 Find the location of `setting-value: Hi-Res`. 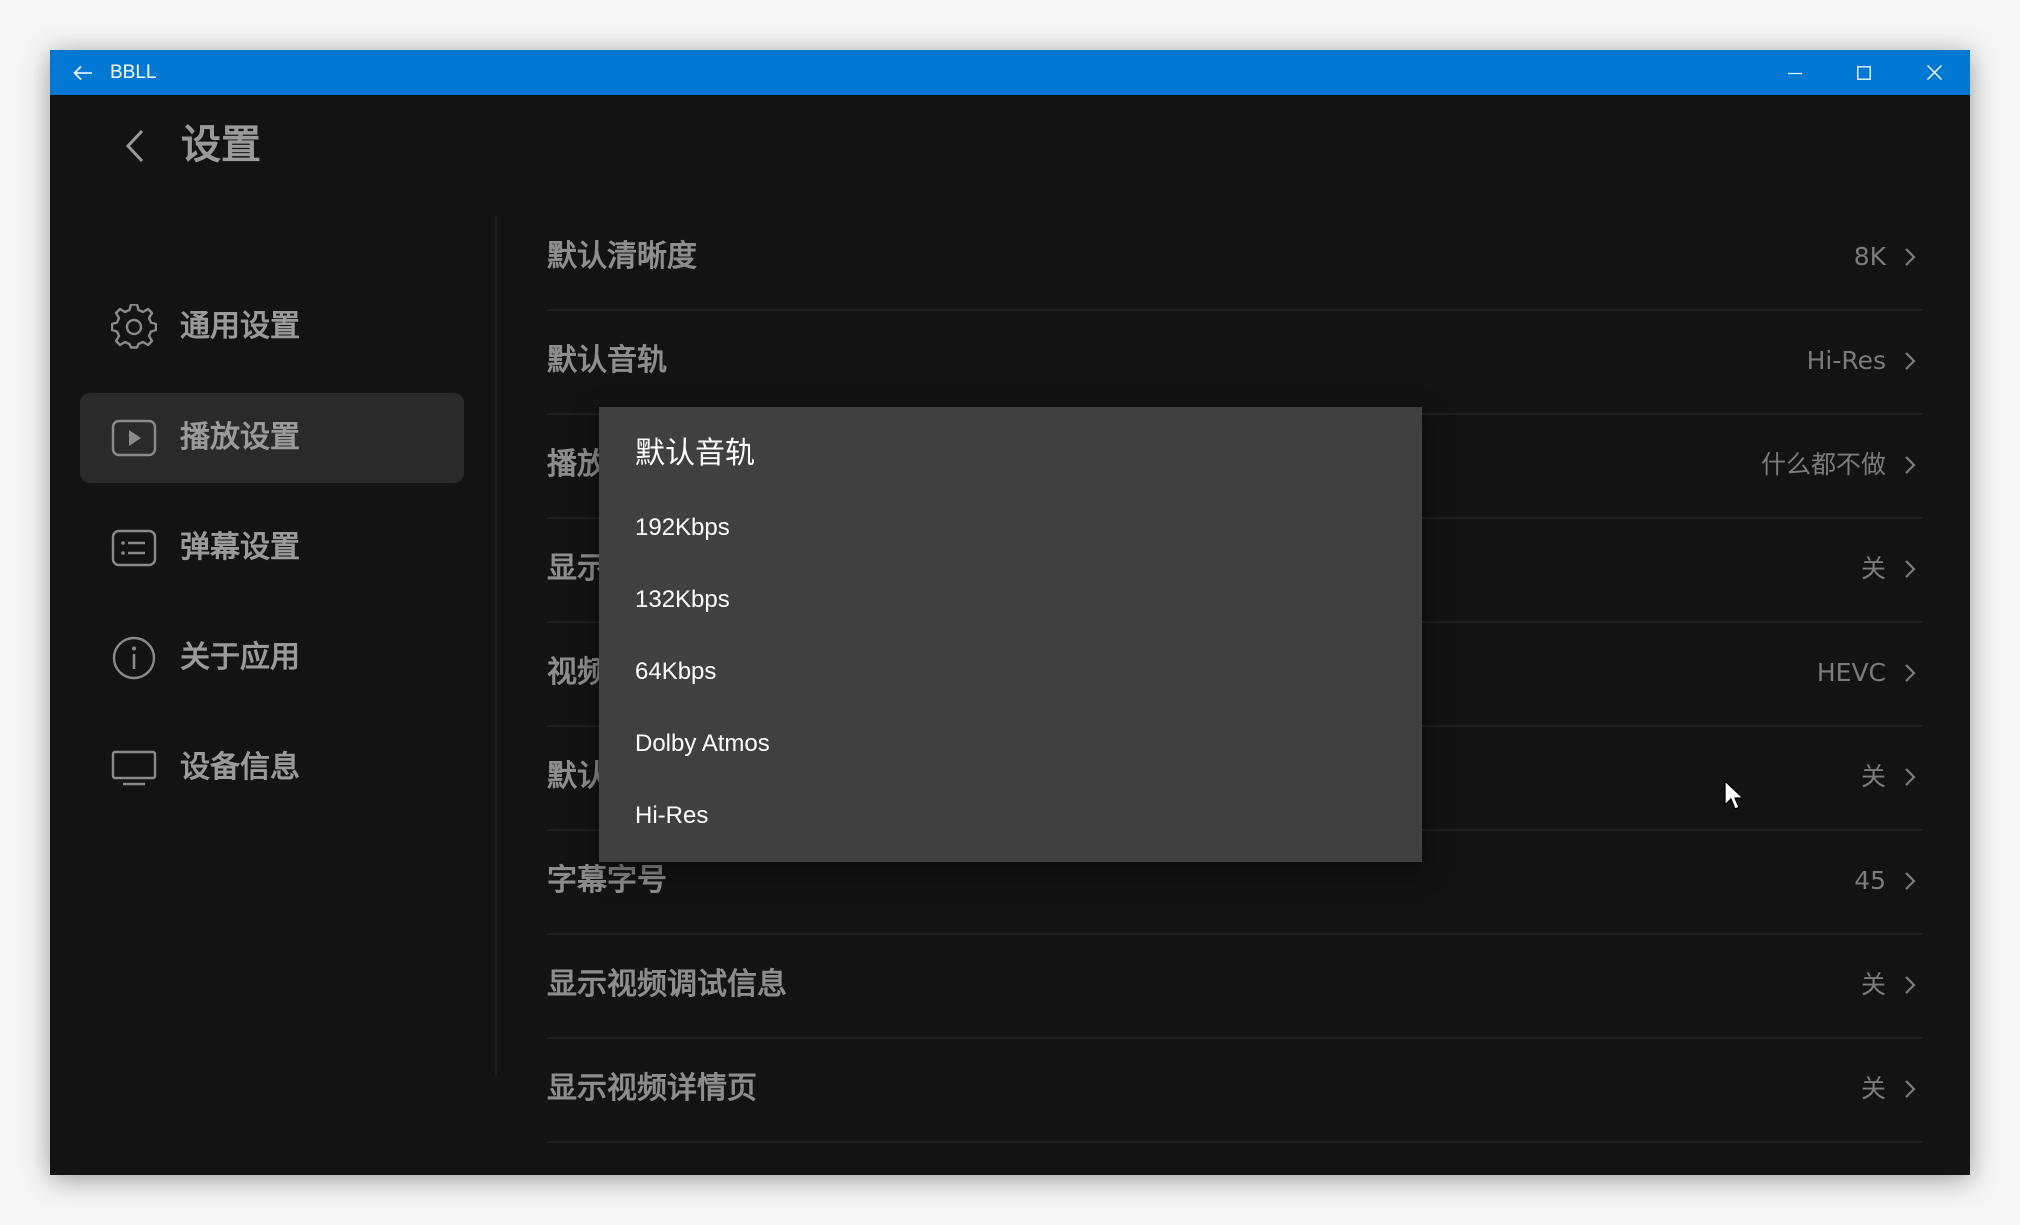

setting-value: Hi-Res is located at coordinates (1846, 360).